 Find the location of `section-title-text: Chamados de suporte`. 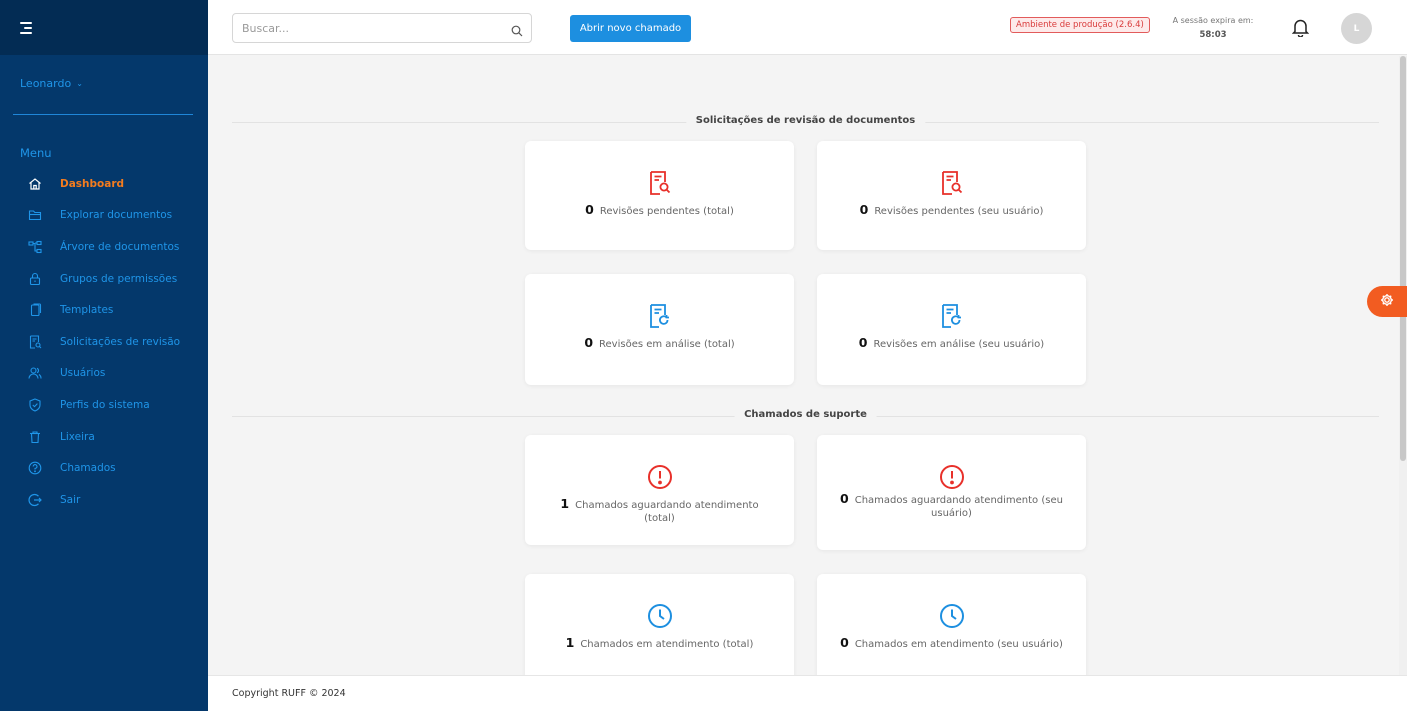

section-title-text: Chamados de suporte is located at coordinates (805, 414).